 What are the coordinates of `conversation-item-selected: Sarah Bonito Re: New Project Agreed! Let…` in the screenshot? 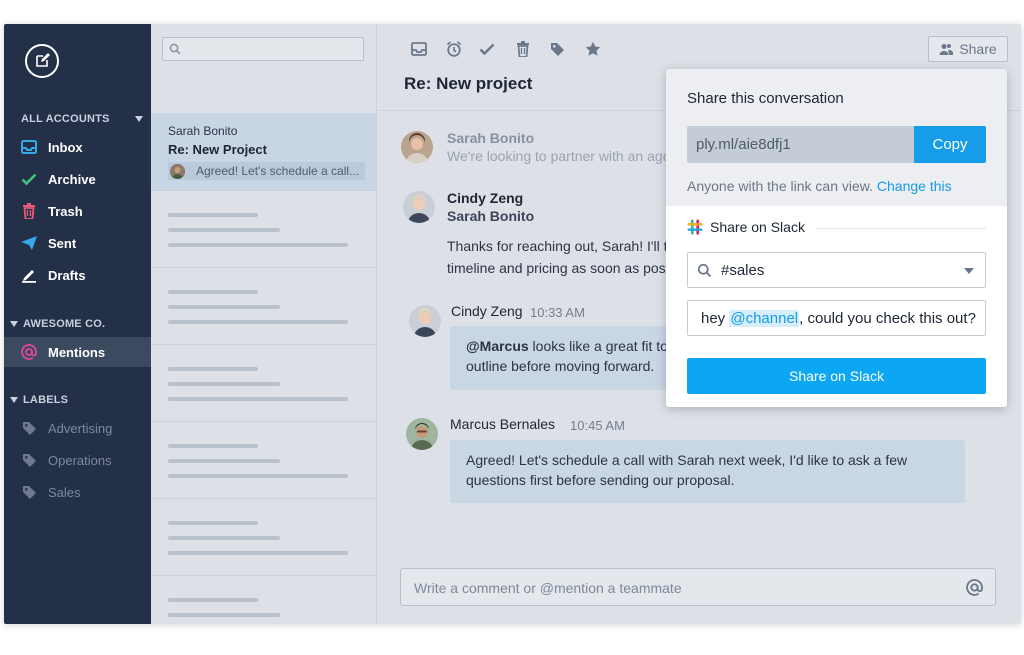 It's located at (263, 151).